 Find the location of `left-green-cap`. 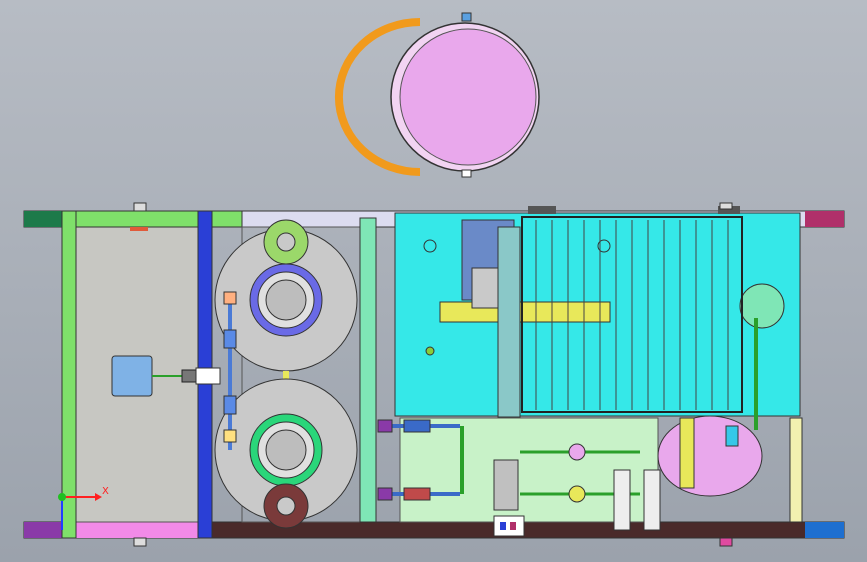

left-green-cap is located at coordinates (227, 219).